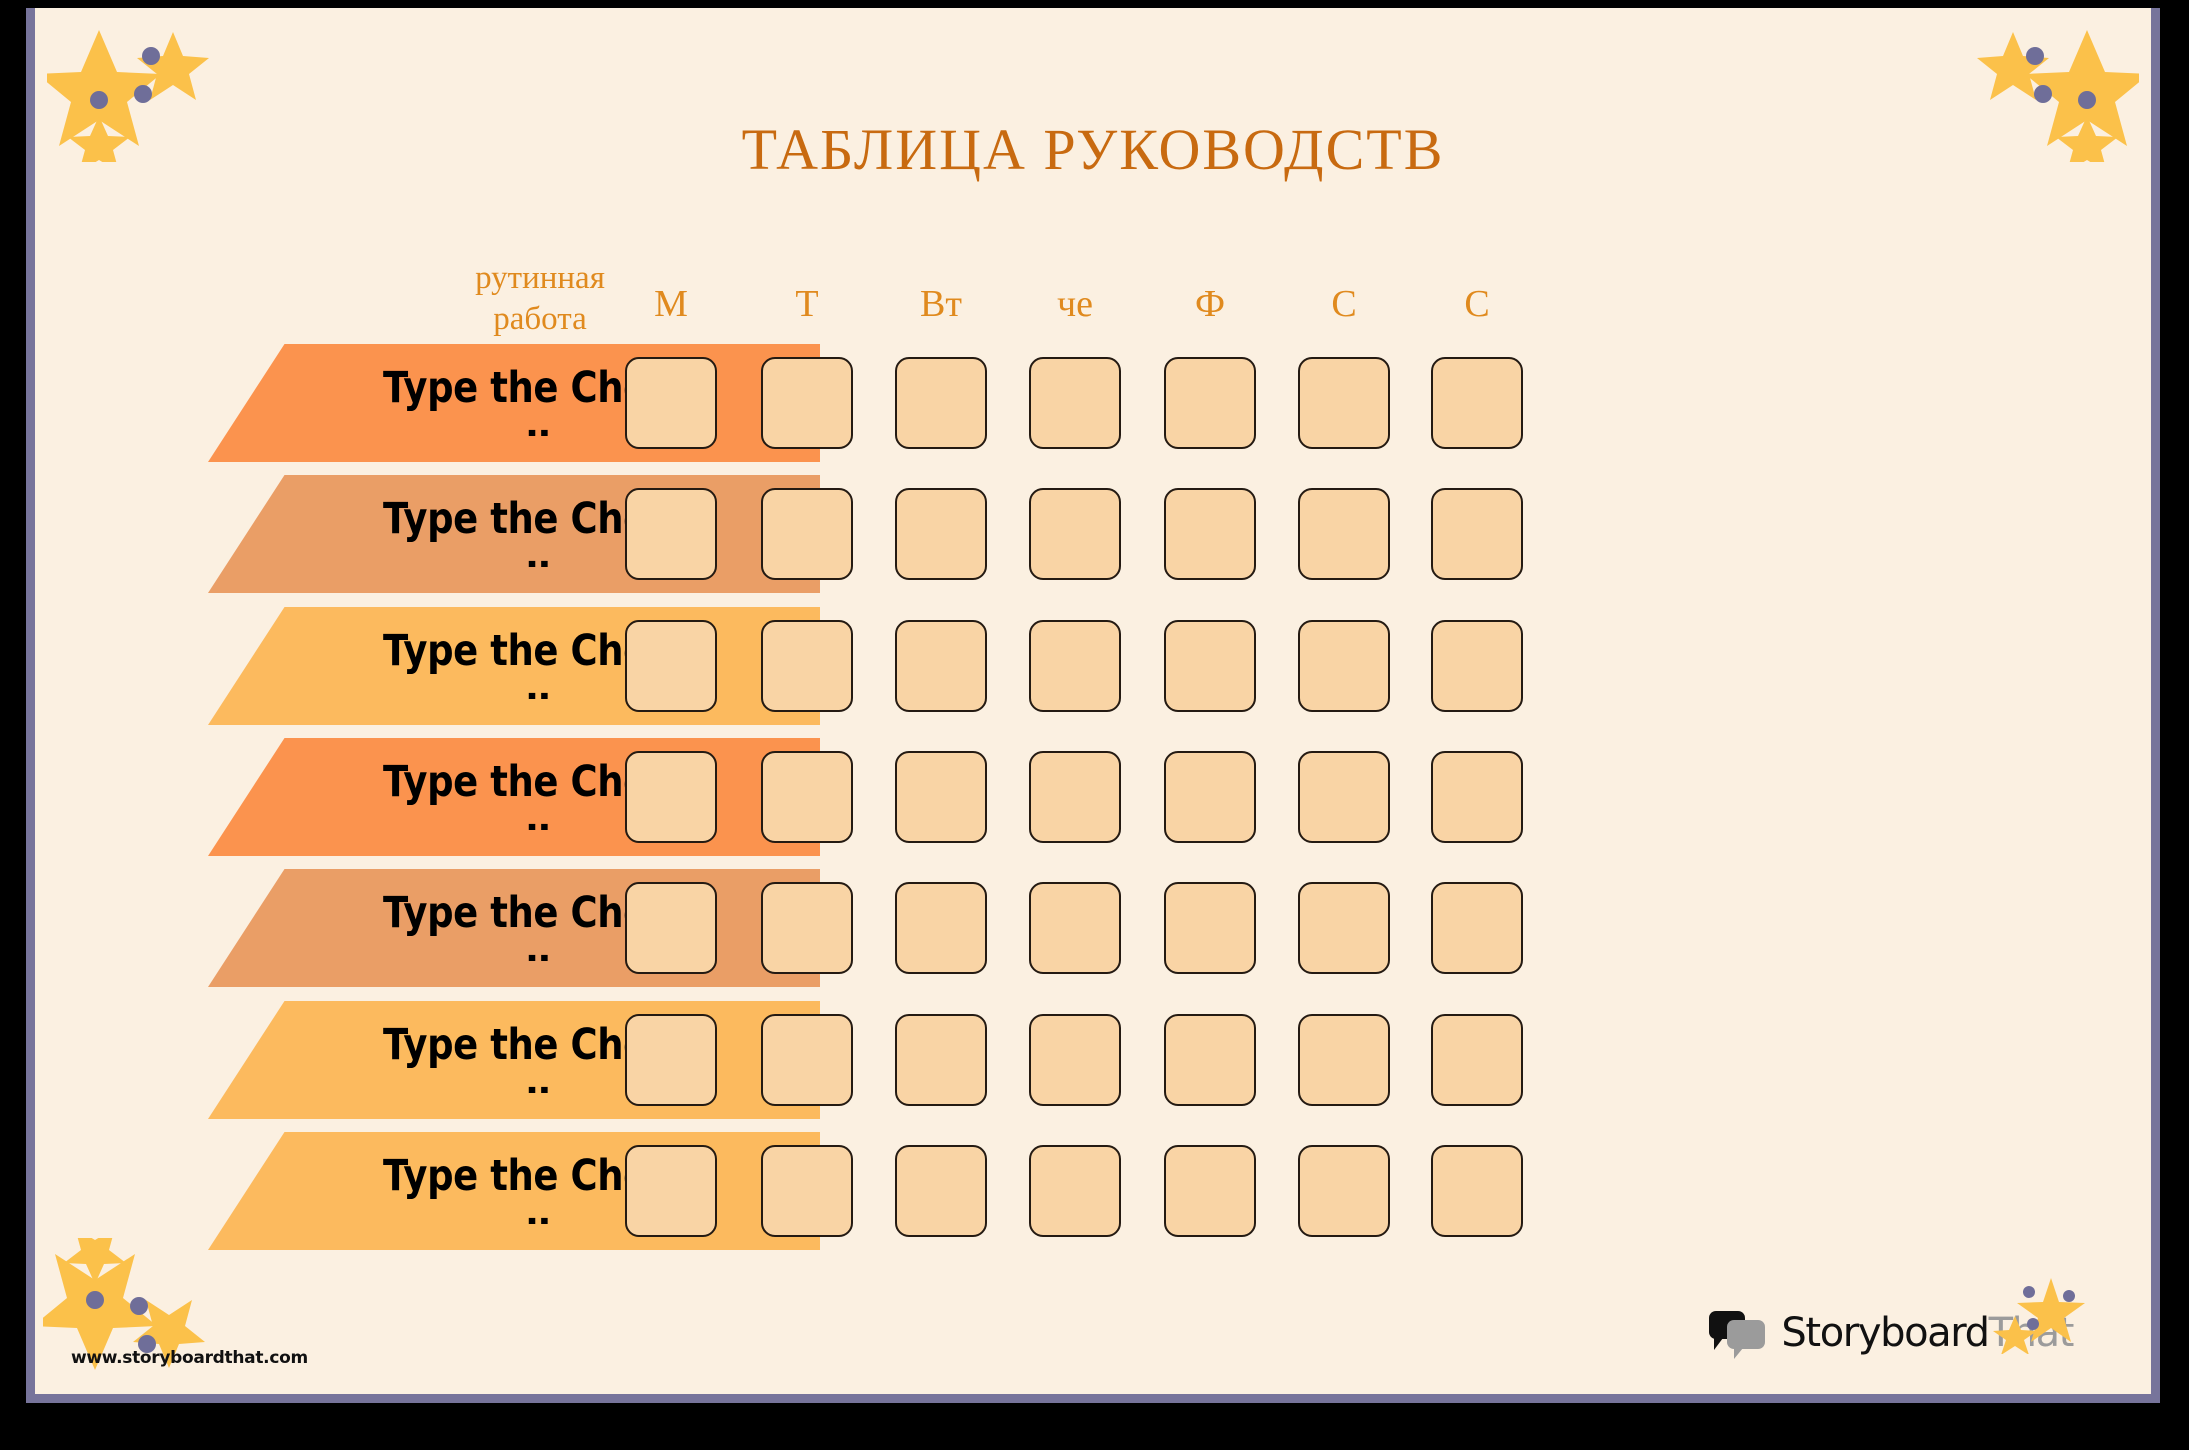 The image size is (2189, 1450). What do you see at coordinates (1885, 1333) in the screenshot?
I see `logo-word-storyboard: Storyboard` at bounding box center [1885, 1333].